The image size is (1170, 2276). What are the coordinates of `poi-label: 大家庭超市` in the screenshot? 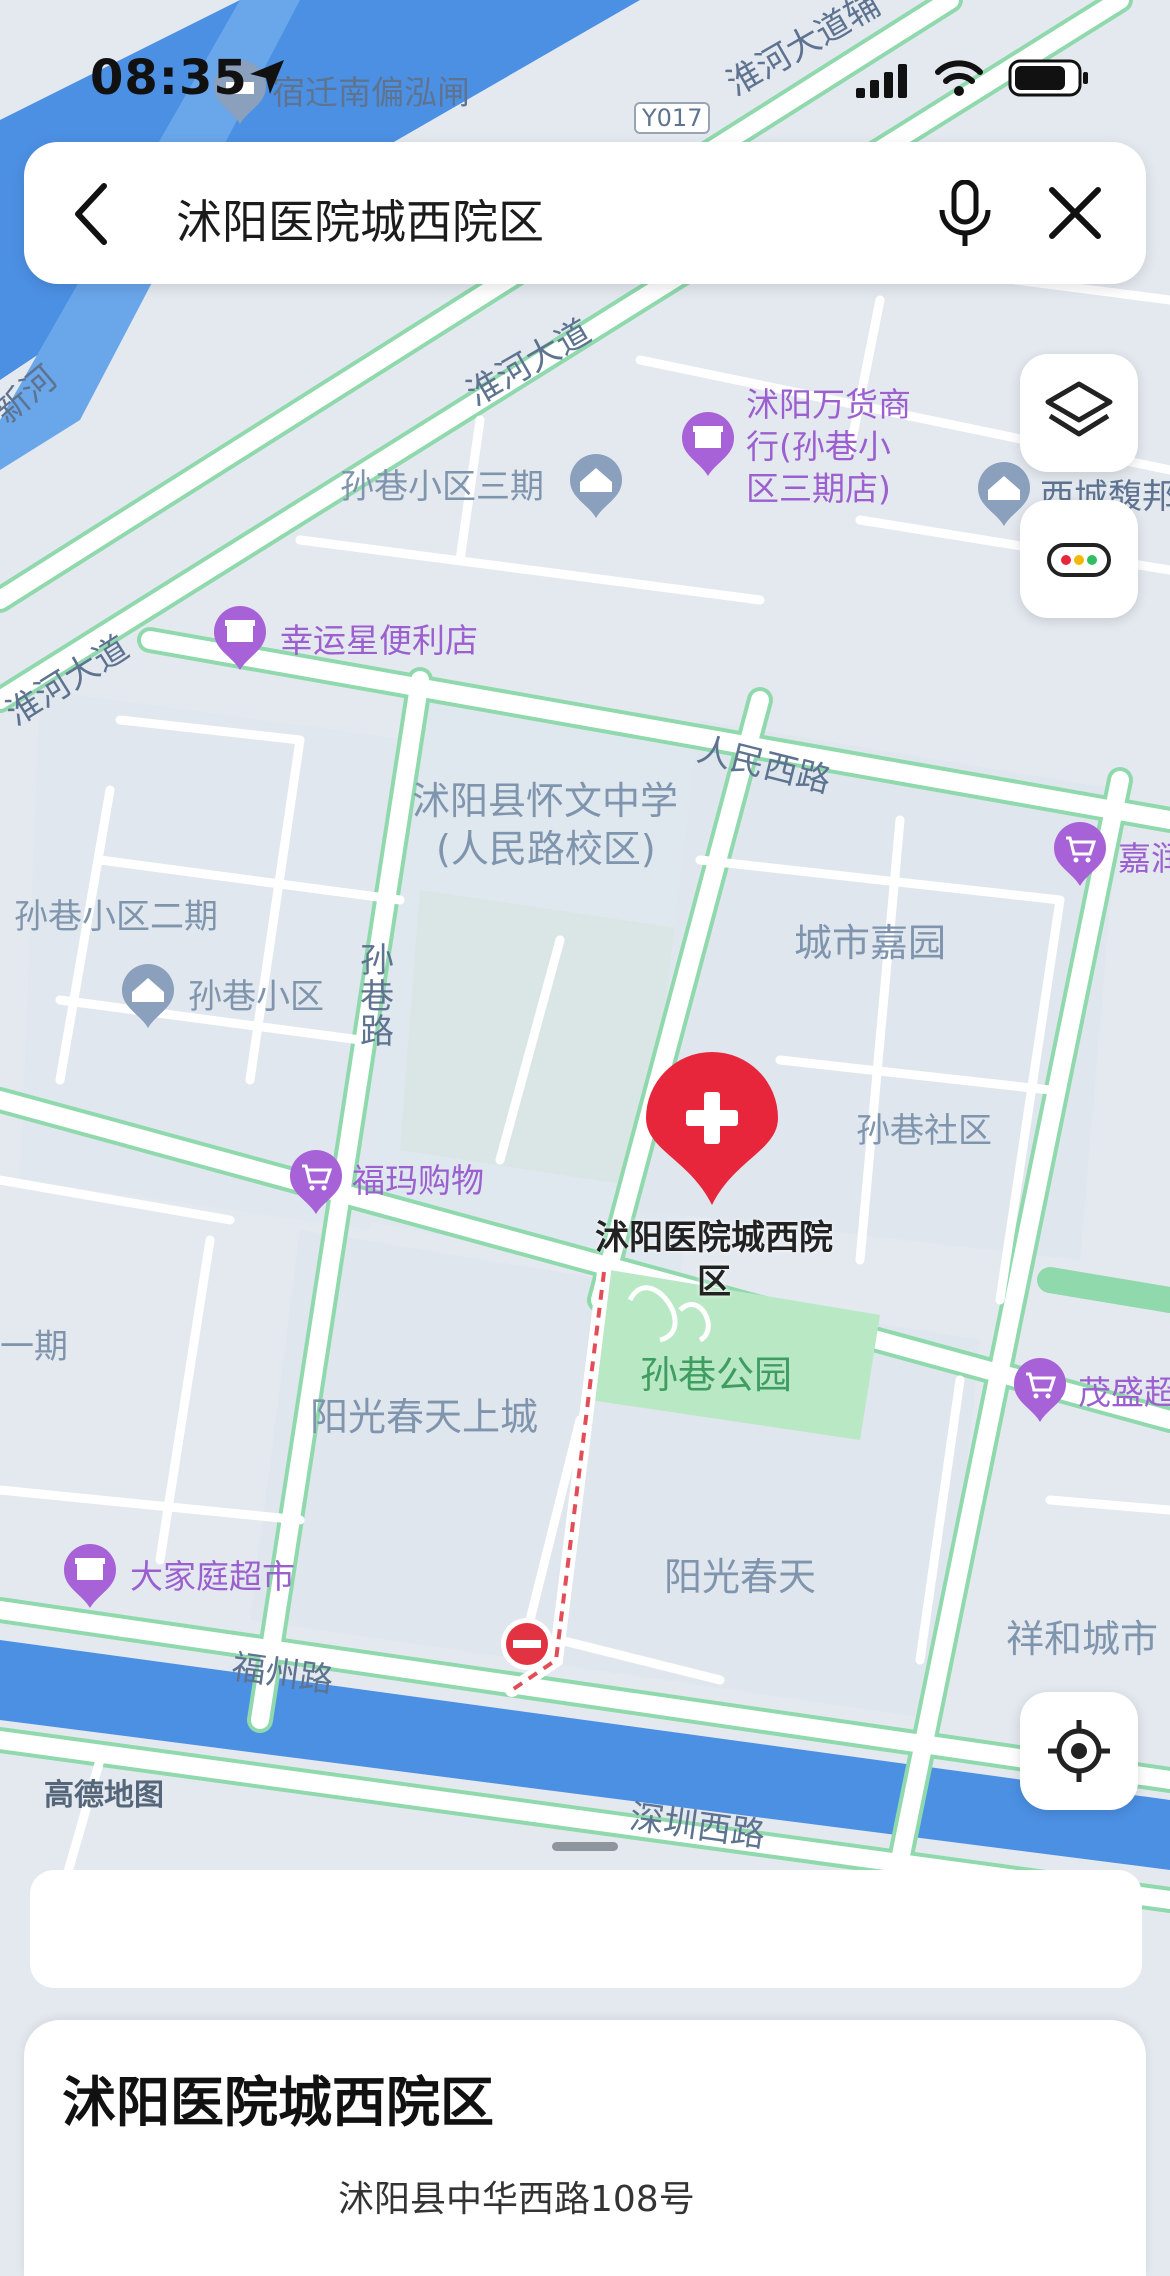 It's located at (212, 1576).